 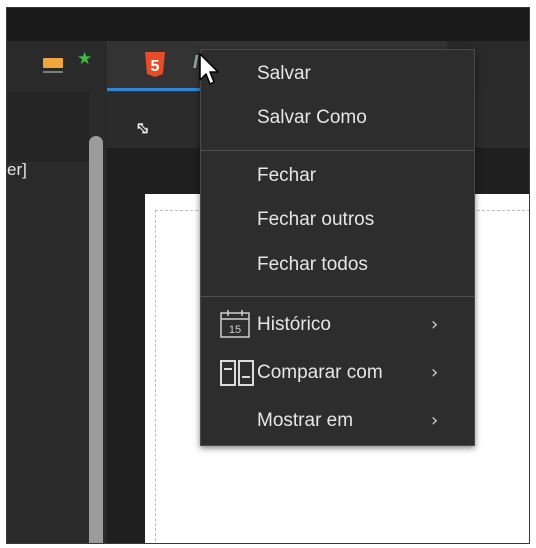 What do you see at coordinates (315, 220) in the screenshot?
I see `menu-item-fechar-outros: Fechar outros` at bounding box center [315, 220].